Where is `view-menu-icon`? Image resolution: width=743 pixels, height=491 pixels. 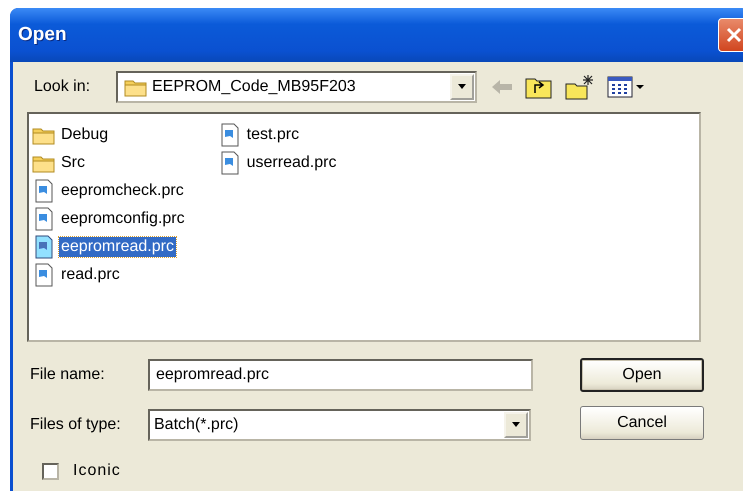
view-menu-icon is located at coordinates (627, 87).